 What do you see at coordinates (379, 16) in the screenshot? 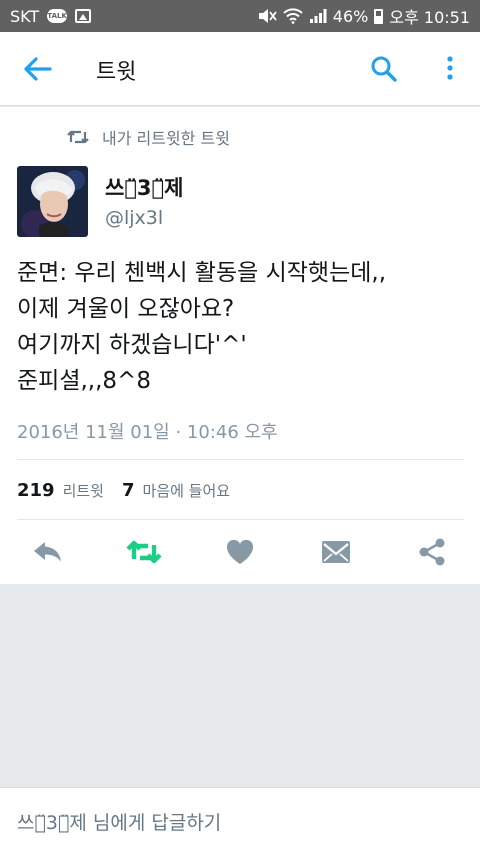
I see `battery-icon` at bounding box center [379, 16].